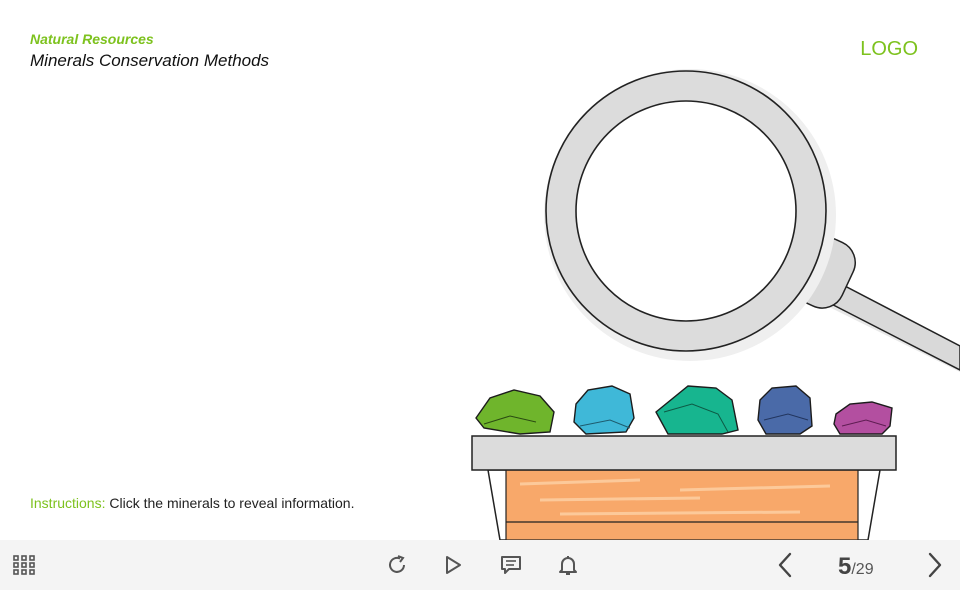 The height and width of the screenshot is (590, 960). I want to click on next-slide-button, so click(935, 565).